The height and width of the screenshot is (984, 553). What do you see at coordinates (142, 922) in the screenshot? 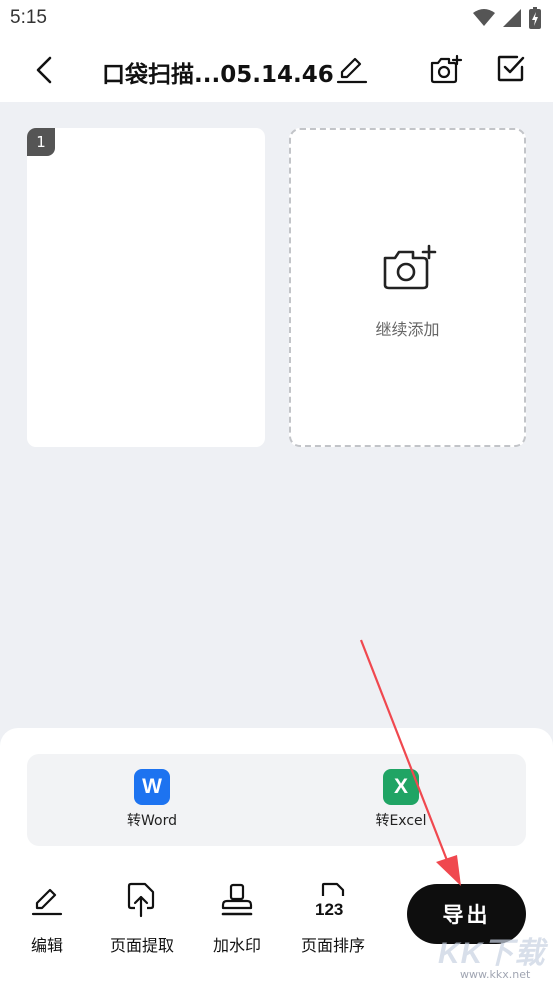
I see `page-extract-button: 页面提取` at bounding box center [142, 922].